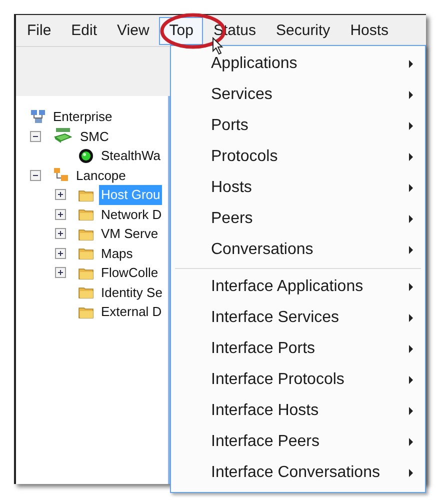 The image size is (440, 500). What do you see at coordinates (298, 187) in the screenshot?
I see `dropdown-item: Hosts` at bounding box center [298, 187].